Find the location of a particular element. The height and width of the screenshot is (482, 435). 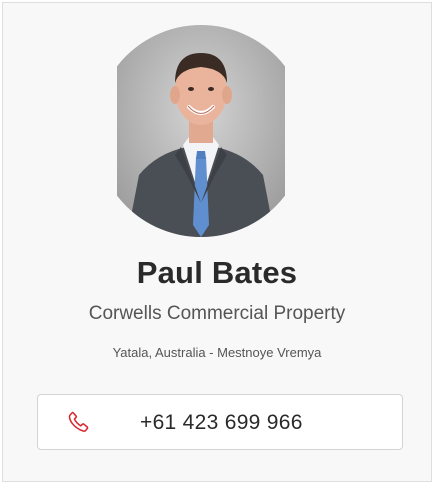

agent-name: Paul Bates is located at coordinates (217, 272).